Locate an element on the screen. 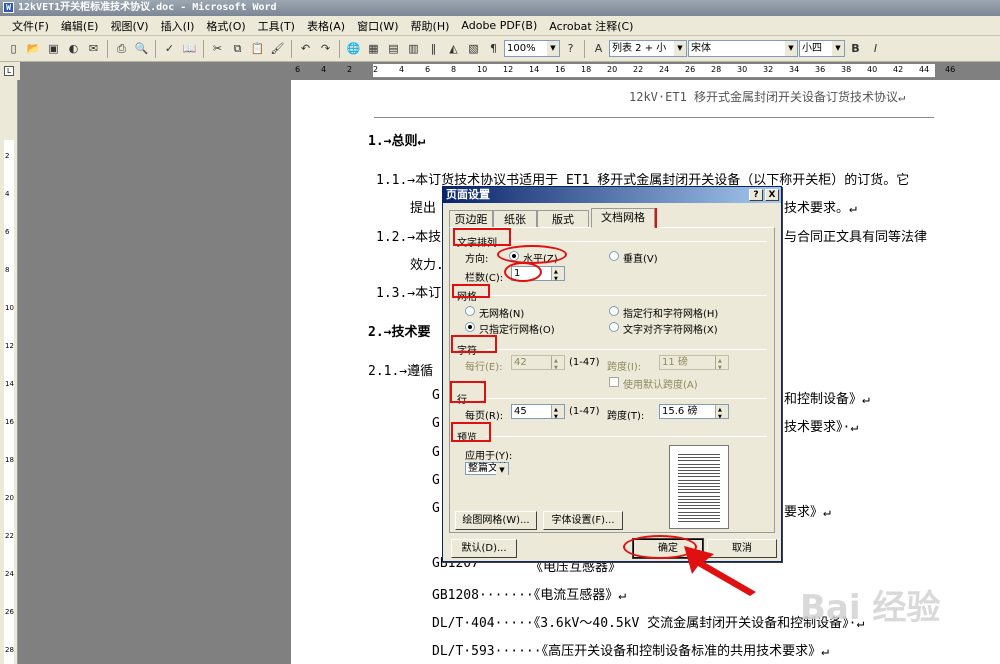  research-icon: 📖 is located at coordinates (189, 48).